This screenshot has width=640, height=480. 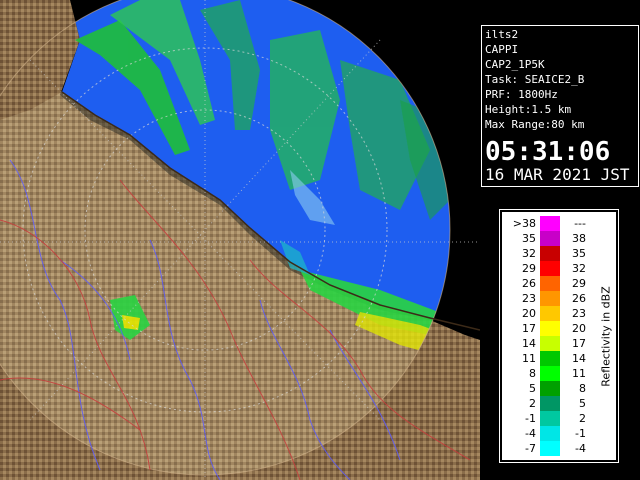 I want to click on legend-lower-value: 17, so click(x=529, y=328).